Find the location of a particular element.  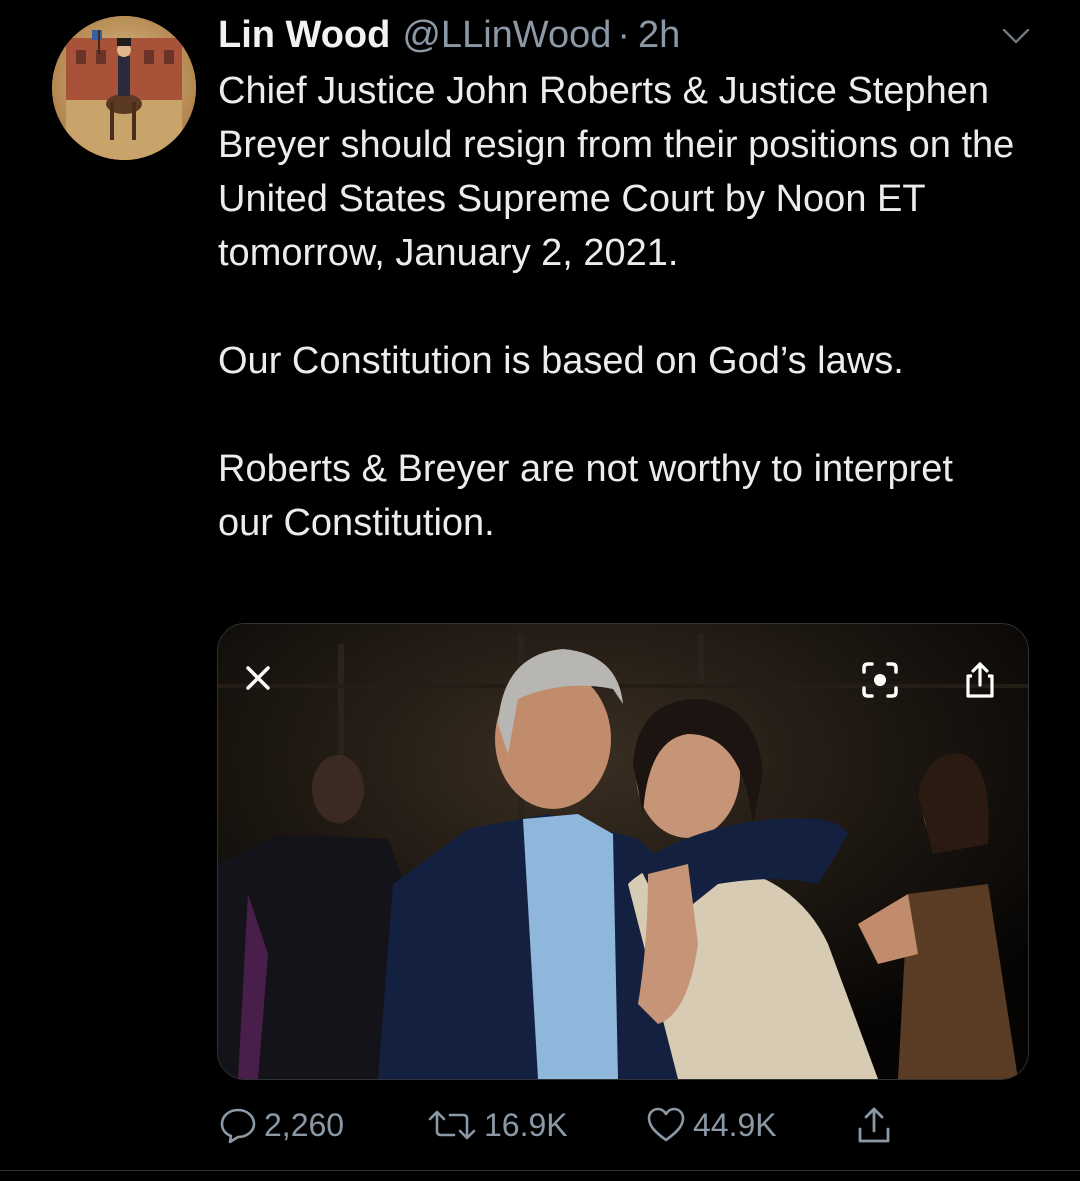

like-button: 44.9K is located at coordinates (711, 1125).